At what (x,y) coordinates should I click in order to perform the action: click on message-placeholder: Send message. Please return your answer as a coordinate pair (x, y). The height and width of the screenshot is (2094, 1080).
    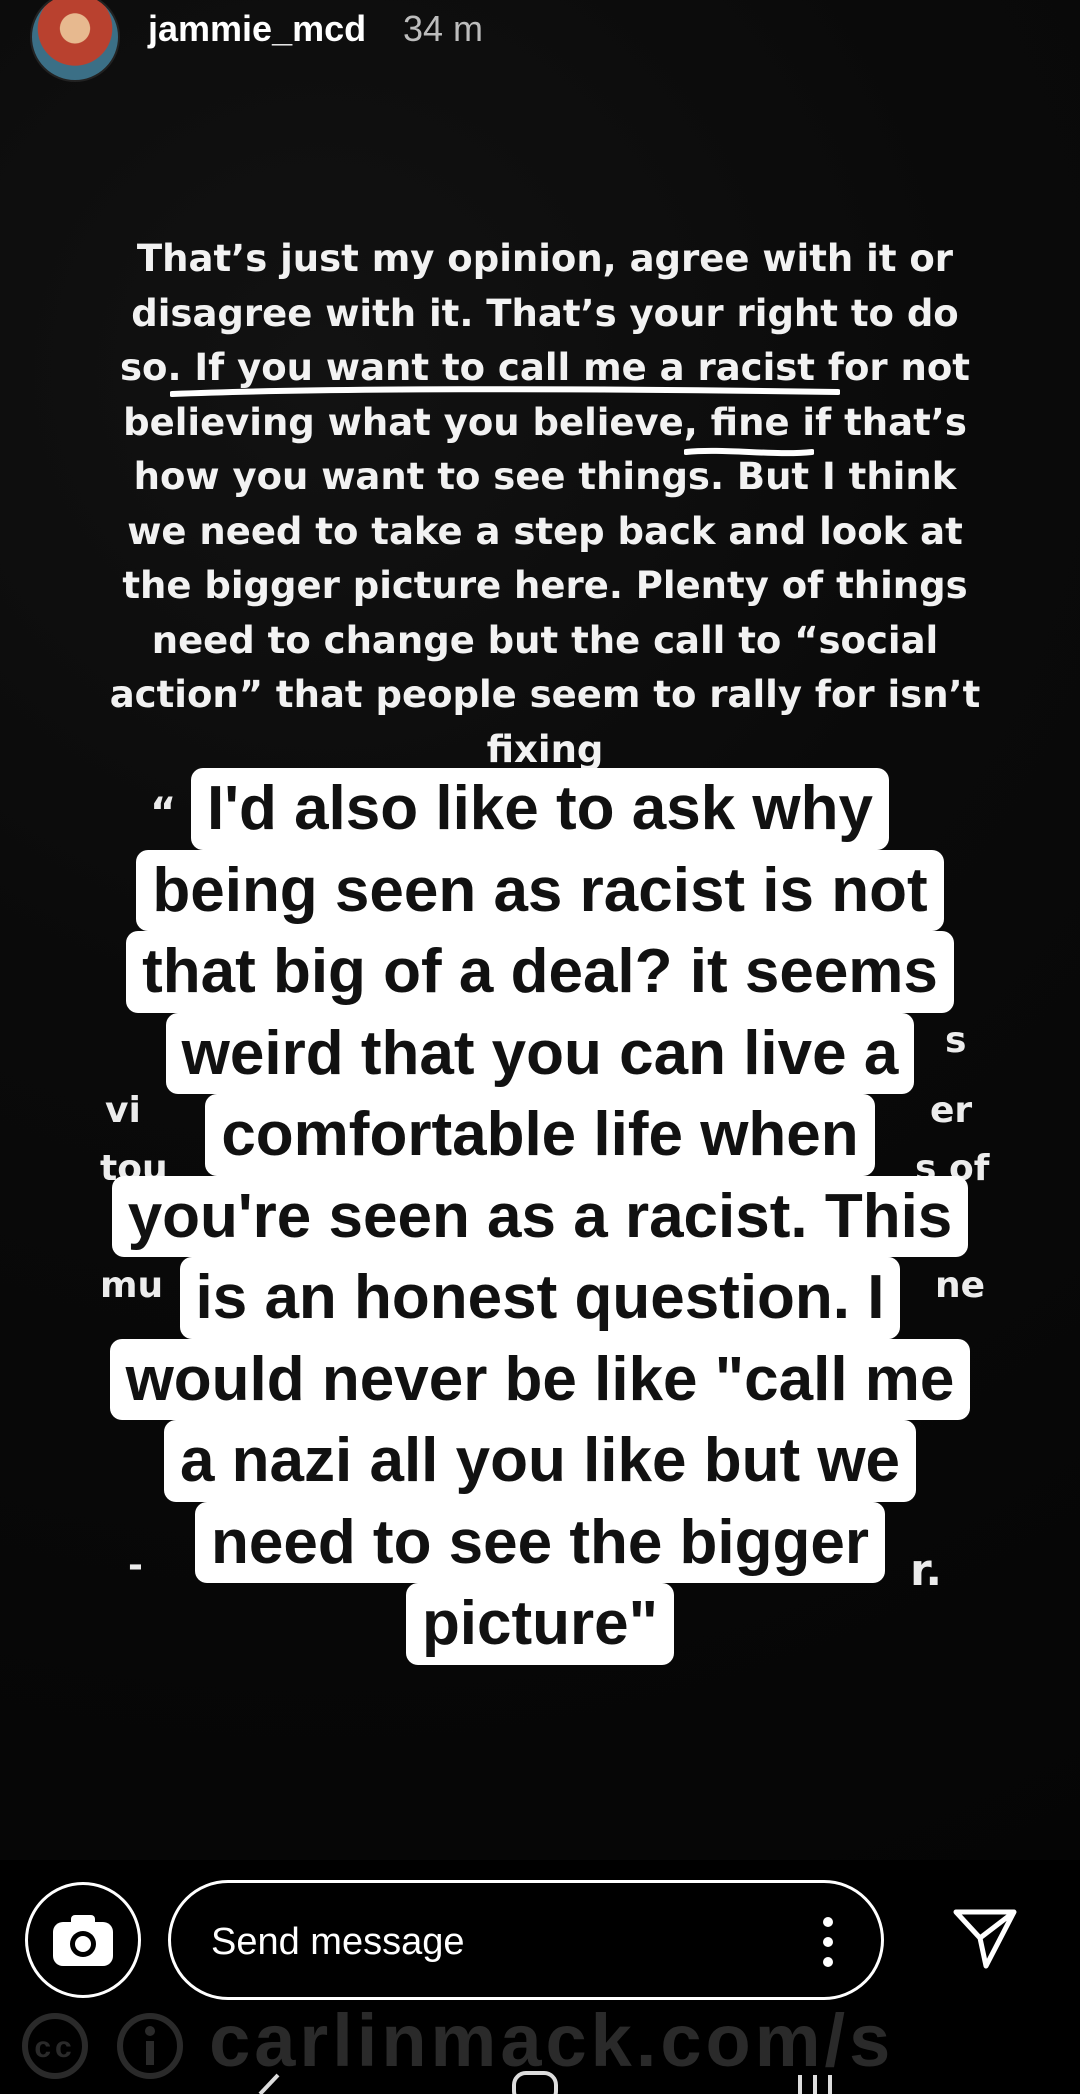
    Looking at the image, I should click on (338, 1942).